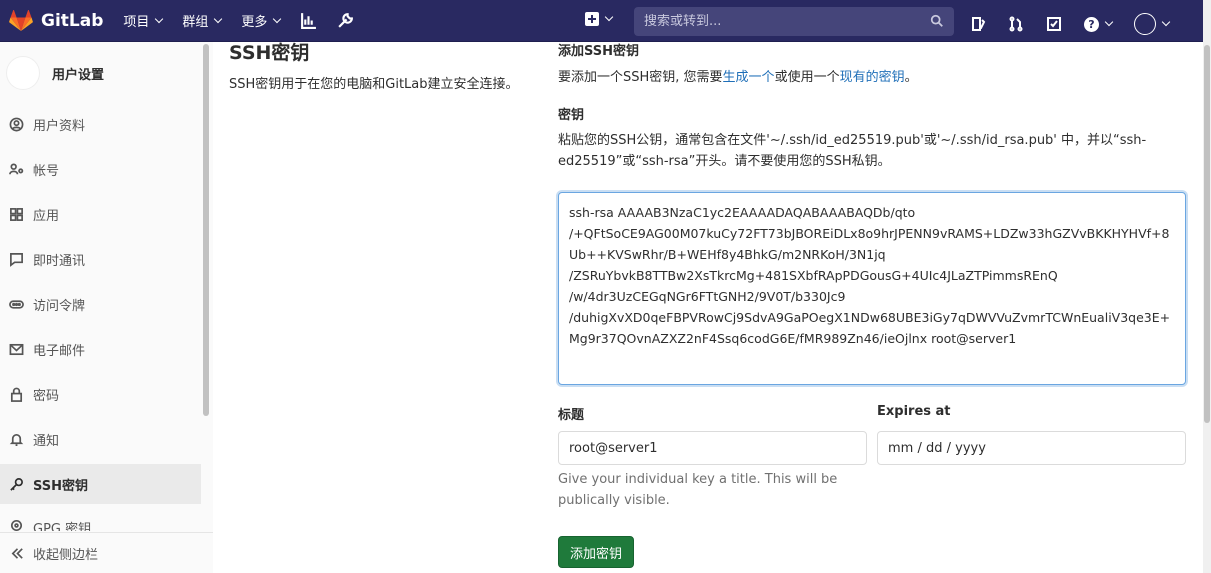  What do you see at coordinates (100, 169) in the screenshot?
I see `sidebar-item-account: 帐号` at bounding box center [100, 169].